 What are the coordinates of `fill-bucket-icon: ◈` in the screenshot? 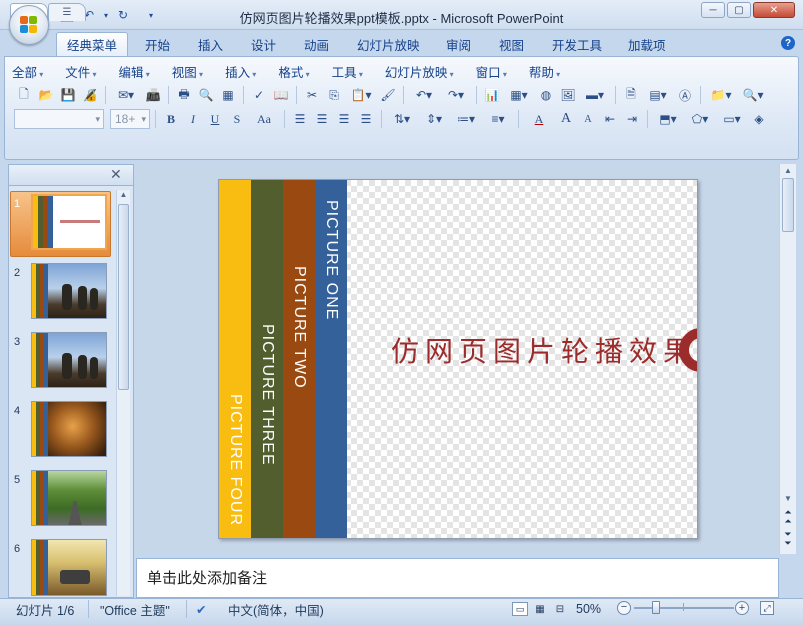 It's located at (759, 119).